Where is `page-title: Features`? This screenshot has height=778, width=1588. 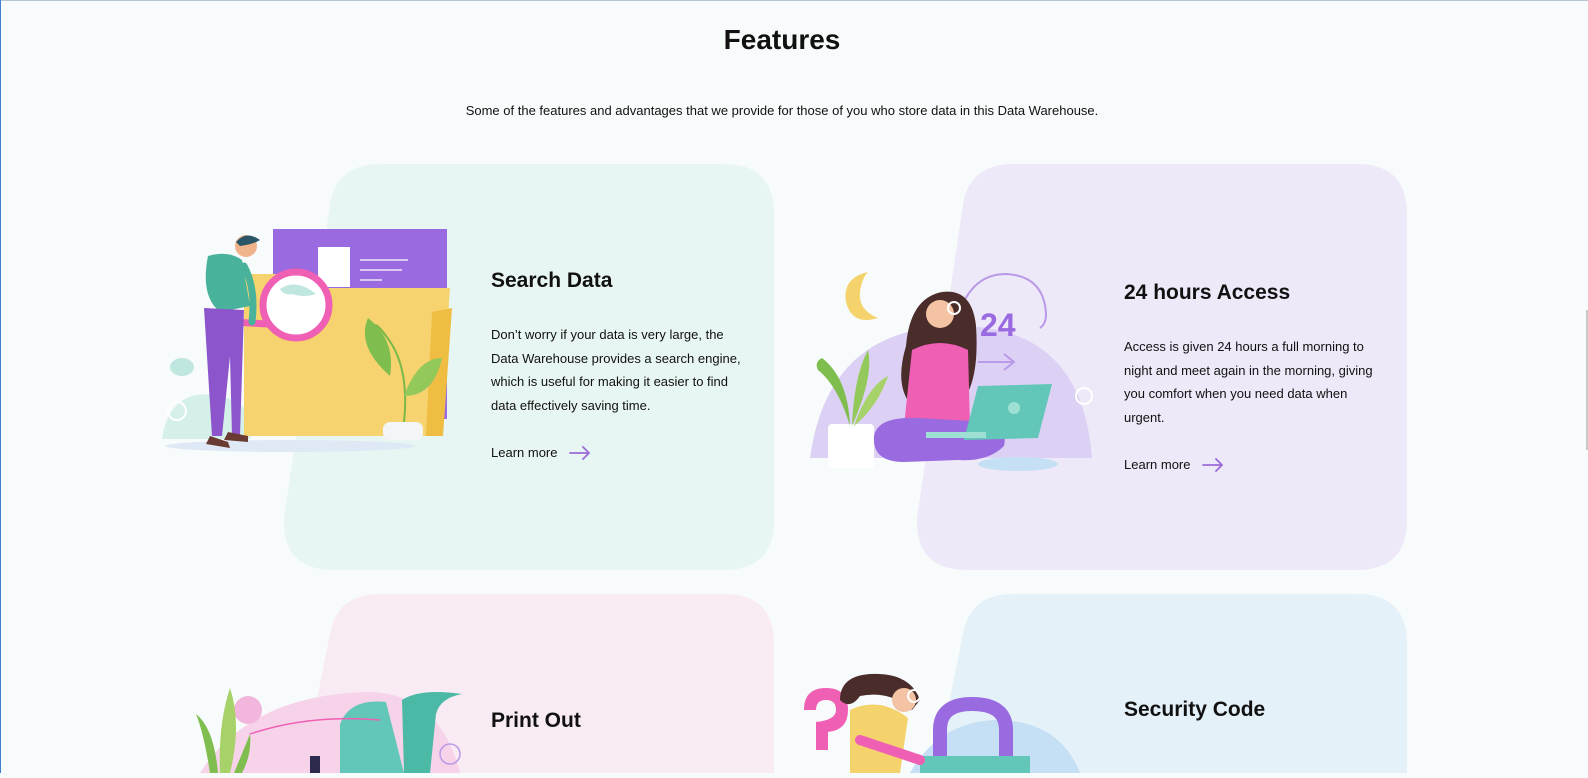 page-title: Features is located at coordinates (782, 39).